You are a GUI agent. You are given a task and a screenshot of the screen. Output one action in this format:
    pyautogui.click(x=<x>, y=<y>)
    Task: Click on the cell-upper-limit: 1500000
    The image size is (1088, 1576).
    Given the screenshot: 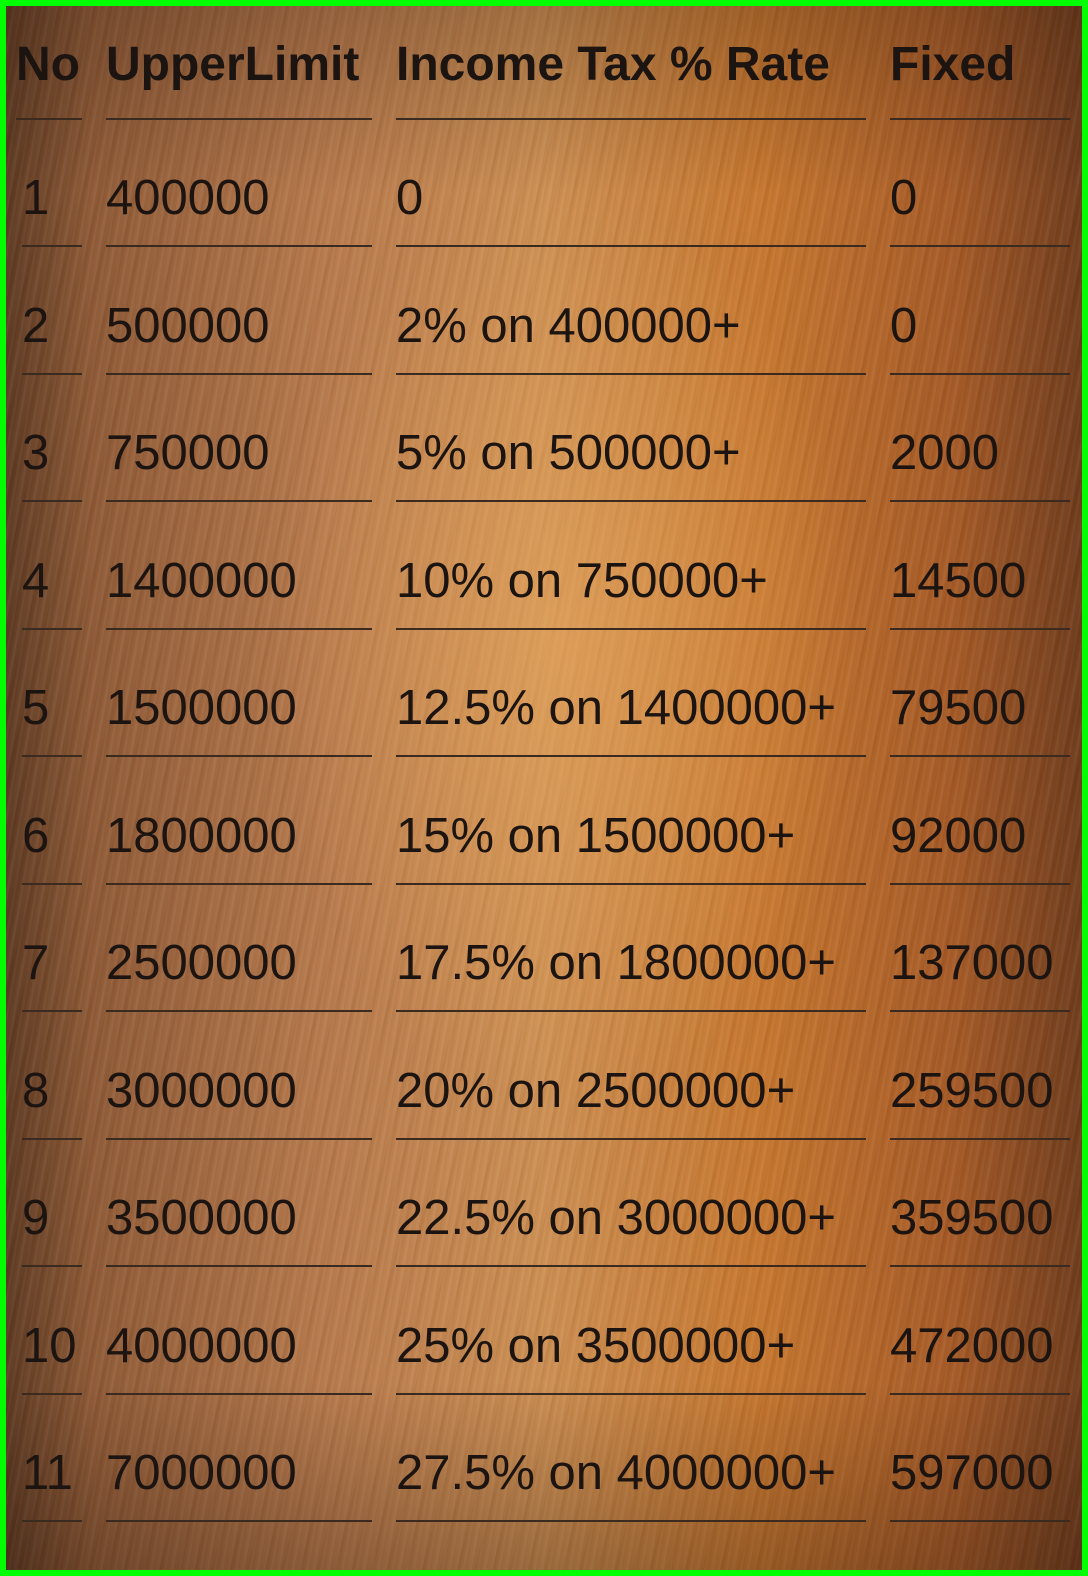 What is the action you would take?
    pyautogui.click(x=239, y=700)
    